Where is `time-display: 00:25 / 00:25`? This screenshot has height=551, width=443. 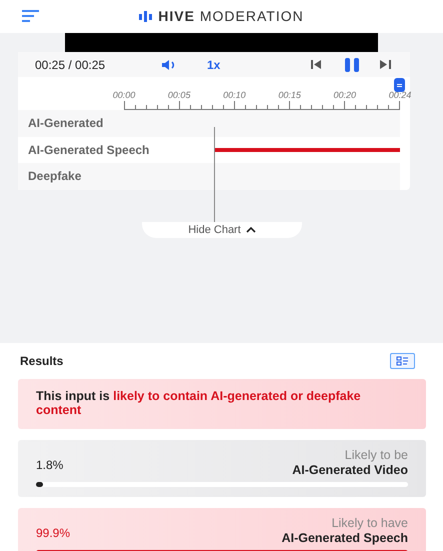
time-display: 00:25 / 00:25 is located at coordinates (70, 65).